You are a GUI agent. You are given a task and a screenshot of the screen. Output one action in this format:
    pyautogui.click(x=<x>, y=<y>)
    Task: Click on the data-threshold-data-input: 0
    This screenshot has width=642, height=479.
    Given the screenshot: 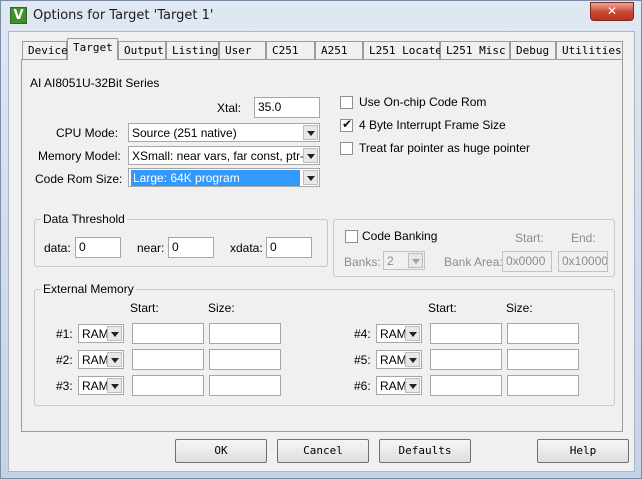 What is the action you would take?
    pyautogui.click(x=98, y=247)
    